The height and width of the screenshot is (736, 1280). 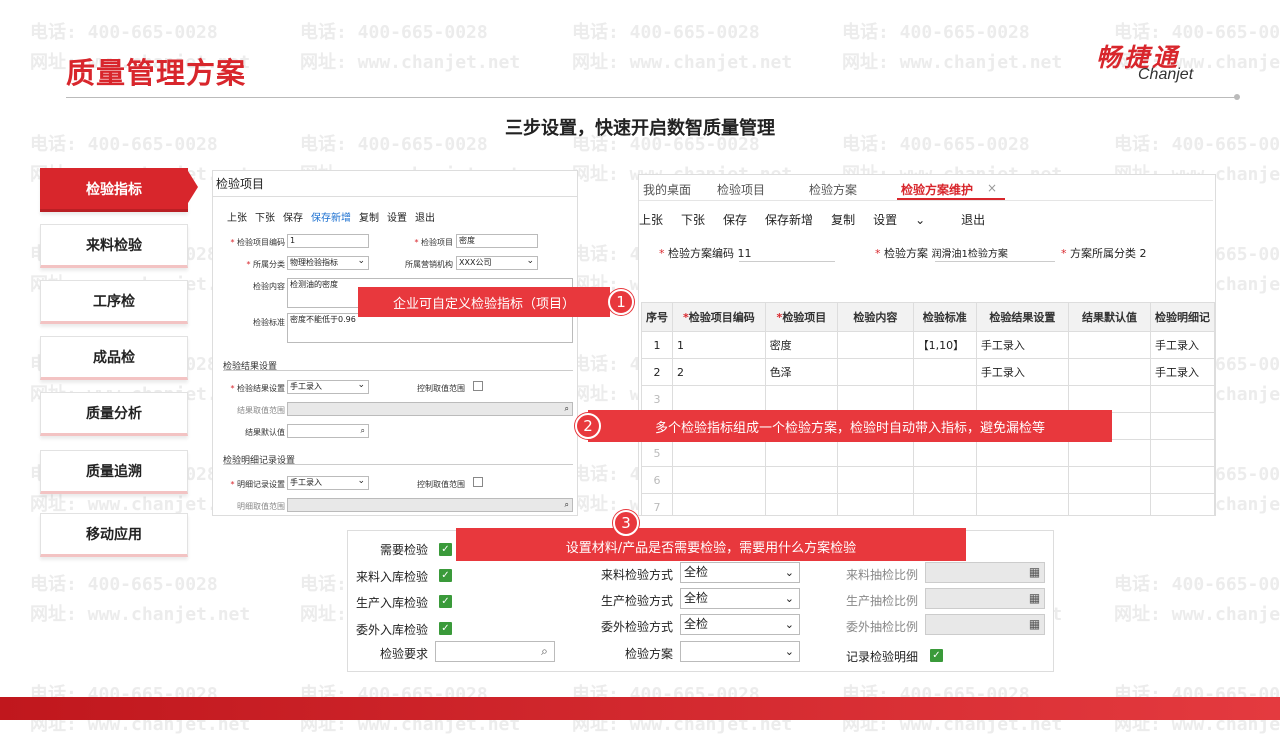 What do you see at coordinates (657, 504) in the screenshot?
I see `table-cell: 7` at bounding box center [657, 504].